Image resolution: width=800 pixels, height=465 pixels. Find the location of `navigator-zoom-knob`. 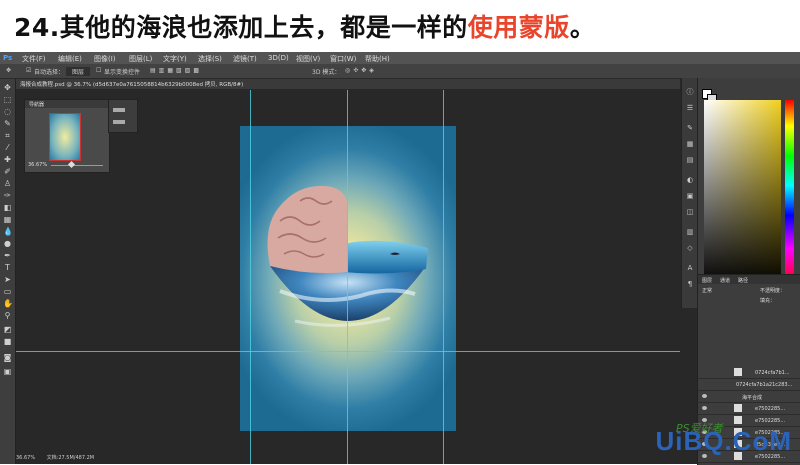

navigator-zoom-knob is located at coordinates (71, 164).